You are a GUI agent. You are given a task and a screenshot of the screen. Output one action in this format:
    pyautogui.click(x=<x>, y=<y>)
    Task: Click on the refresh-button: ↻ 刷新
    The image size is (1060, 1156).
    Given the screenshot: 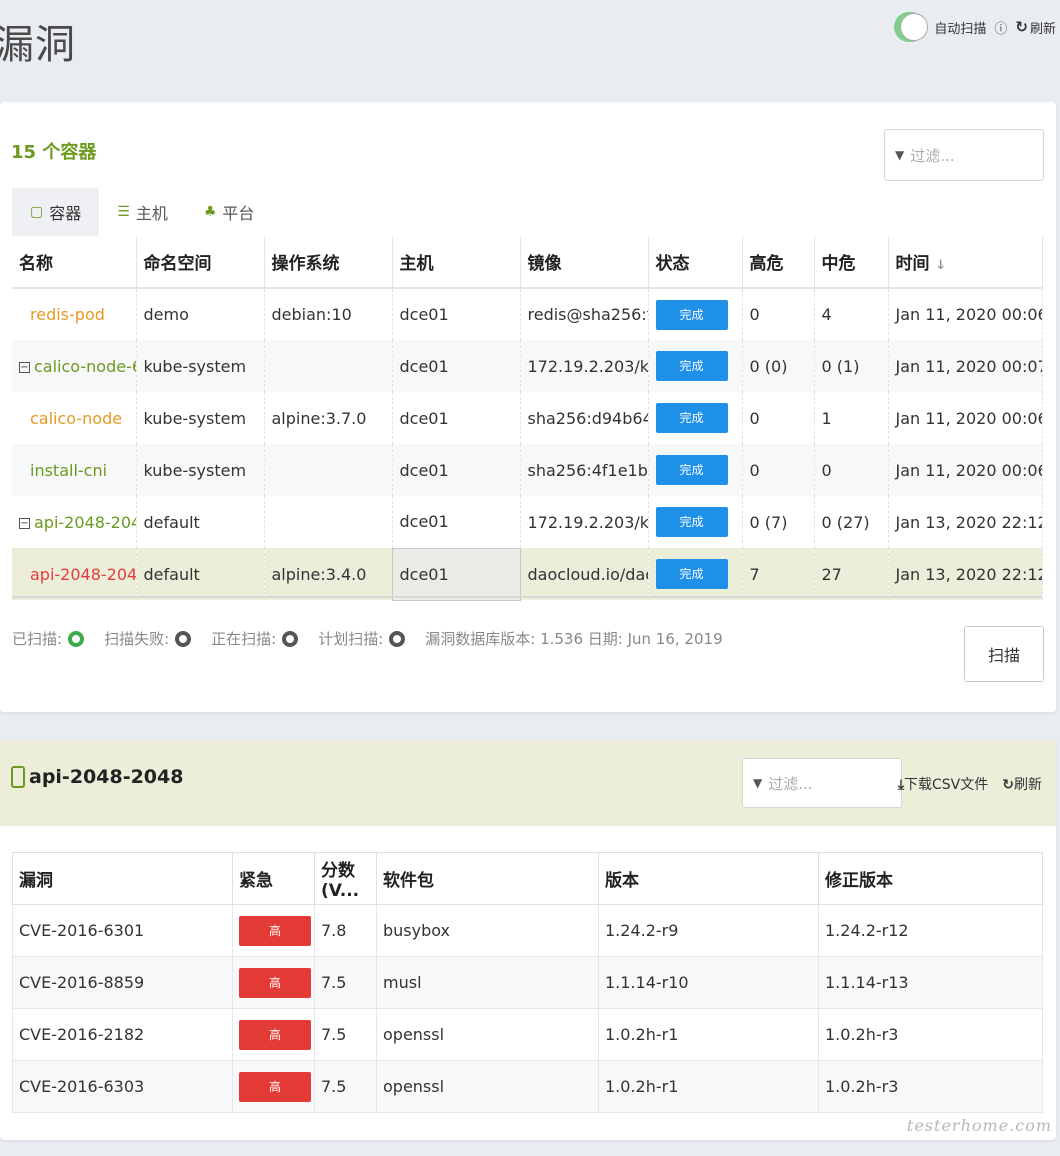 What is the action you would take?
    pyautogui.click(x=1035, y=27)
    